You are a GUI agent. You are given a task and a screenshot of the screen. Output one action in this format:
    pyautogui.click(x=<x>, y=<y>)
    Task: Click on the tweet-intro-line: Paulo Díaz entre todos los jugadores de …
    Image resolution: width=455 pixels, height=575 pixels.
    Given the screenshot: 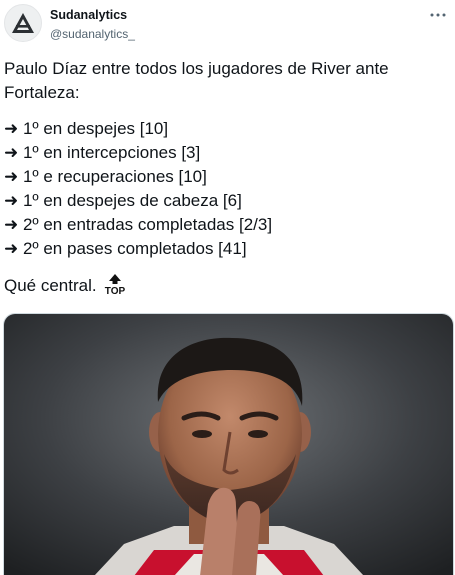 What is the action you would take?
    pyautogui.click(x=196, y=68)
    